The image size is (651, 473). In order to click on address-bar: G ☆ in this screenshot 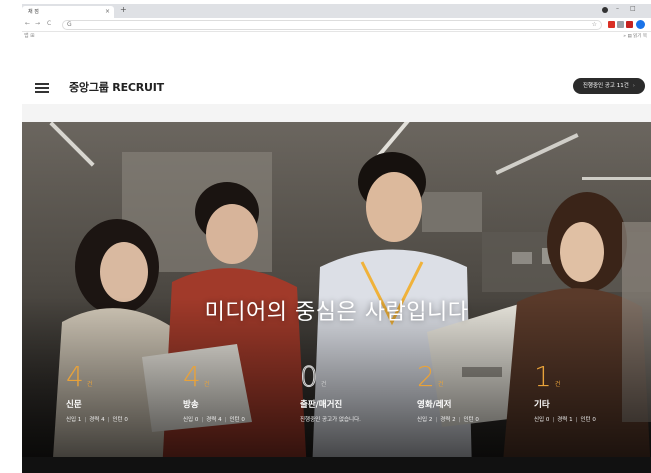, I will do `click(332, 25)`.